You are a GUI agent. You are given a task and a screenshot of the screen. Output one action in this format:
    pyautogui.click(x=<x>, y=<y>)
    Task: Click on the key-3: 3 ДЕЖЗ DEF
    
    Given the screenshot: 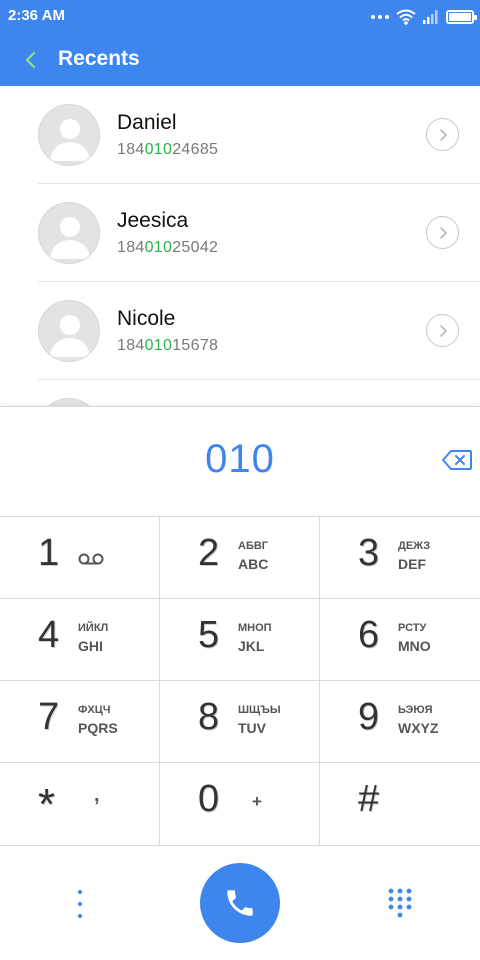 What is the action you would take?
    pyautogui.click(x=400, y=558)
    